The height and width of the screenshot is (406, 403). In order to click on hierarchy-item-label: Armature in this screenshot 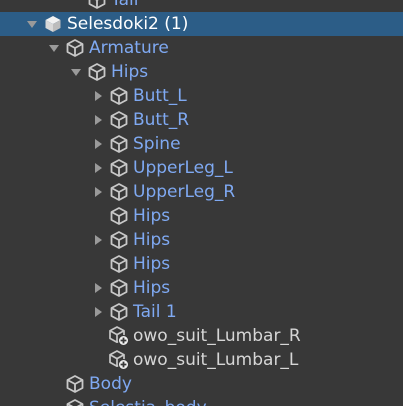, I will do `click(129, 48)`.